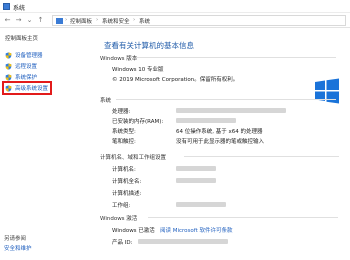 Image resolution: width=350 pixels, height=260 pixels. What do you see at coordinates (121, 112) in the screenshot?
I see `processor-label: 处理器:` at bounding box center [121, 112].